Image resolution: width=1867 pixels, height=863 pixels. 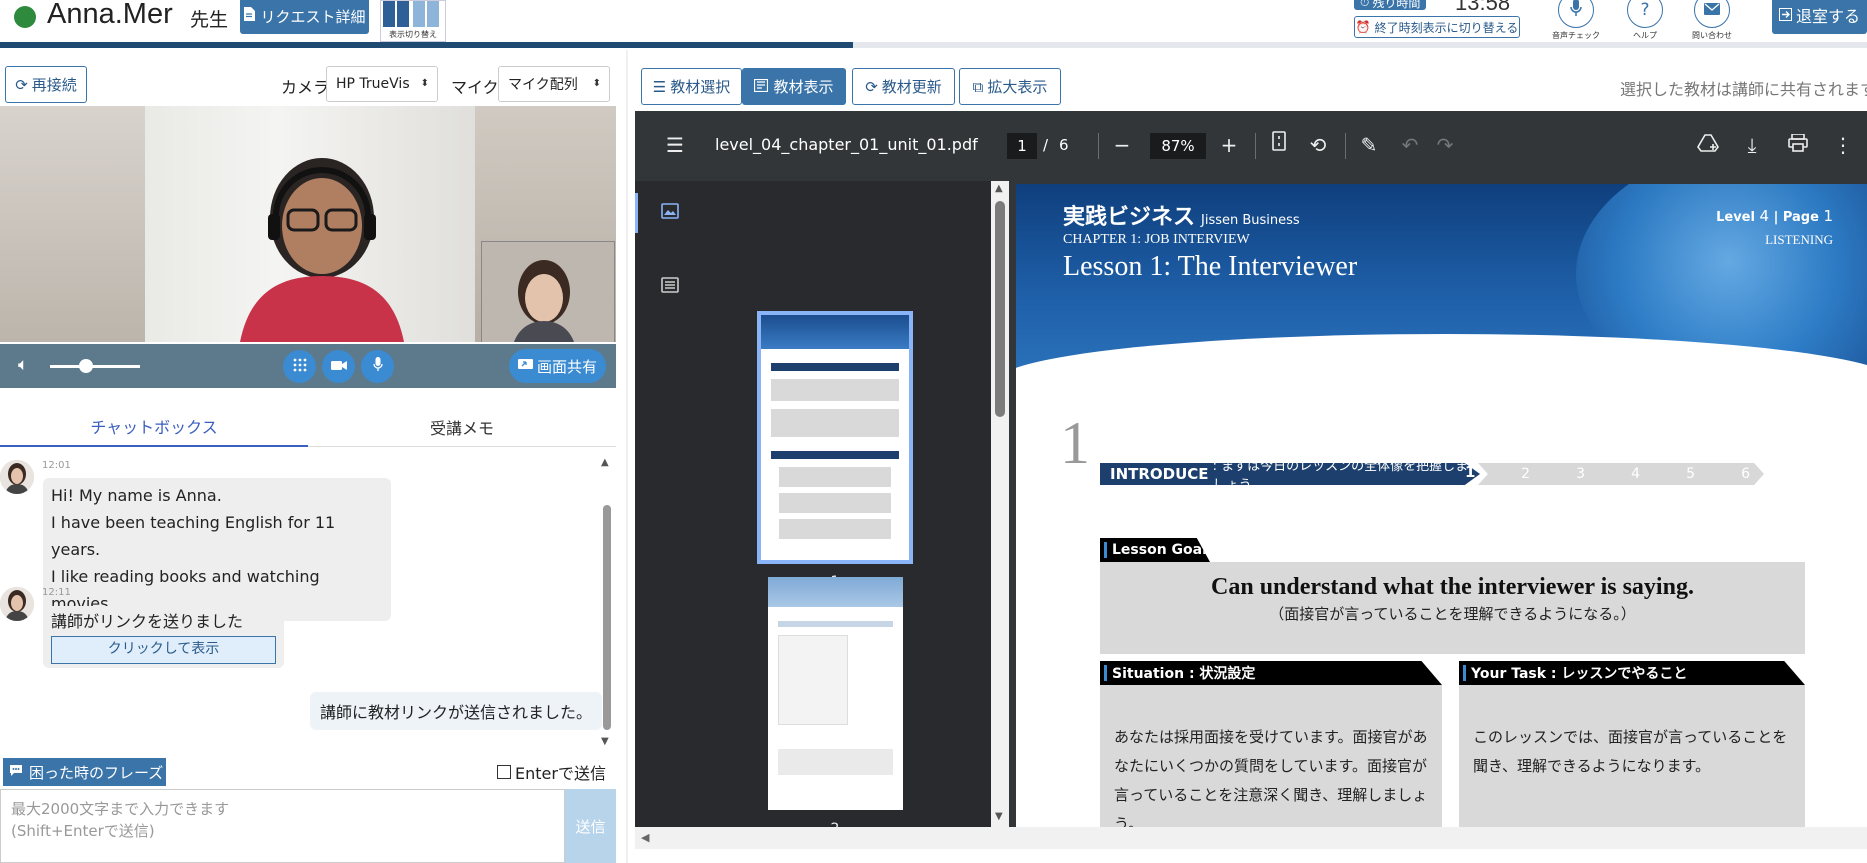 I want to click on zoom-in-icon: +, so click(x=1229, y=145).